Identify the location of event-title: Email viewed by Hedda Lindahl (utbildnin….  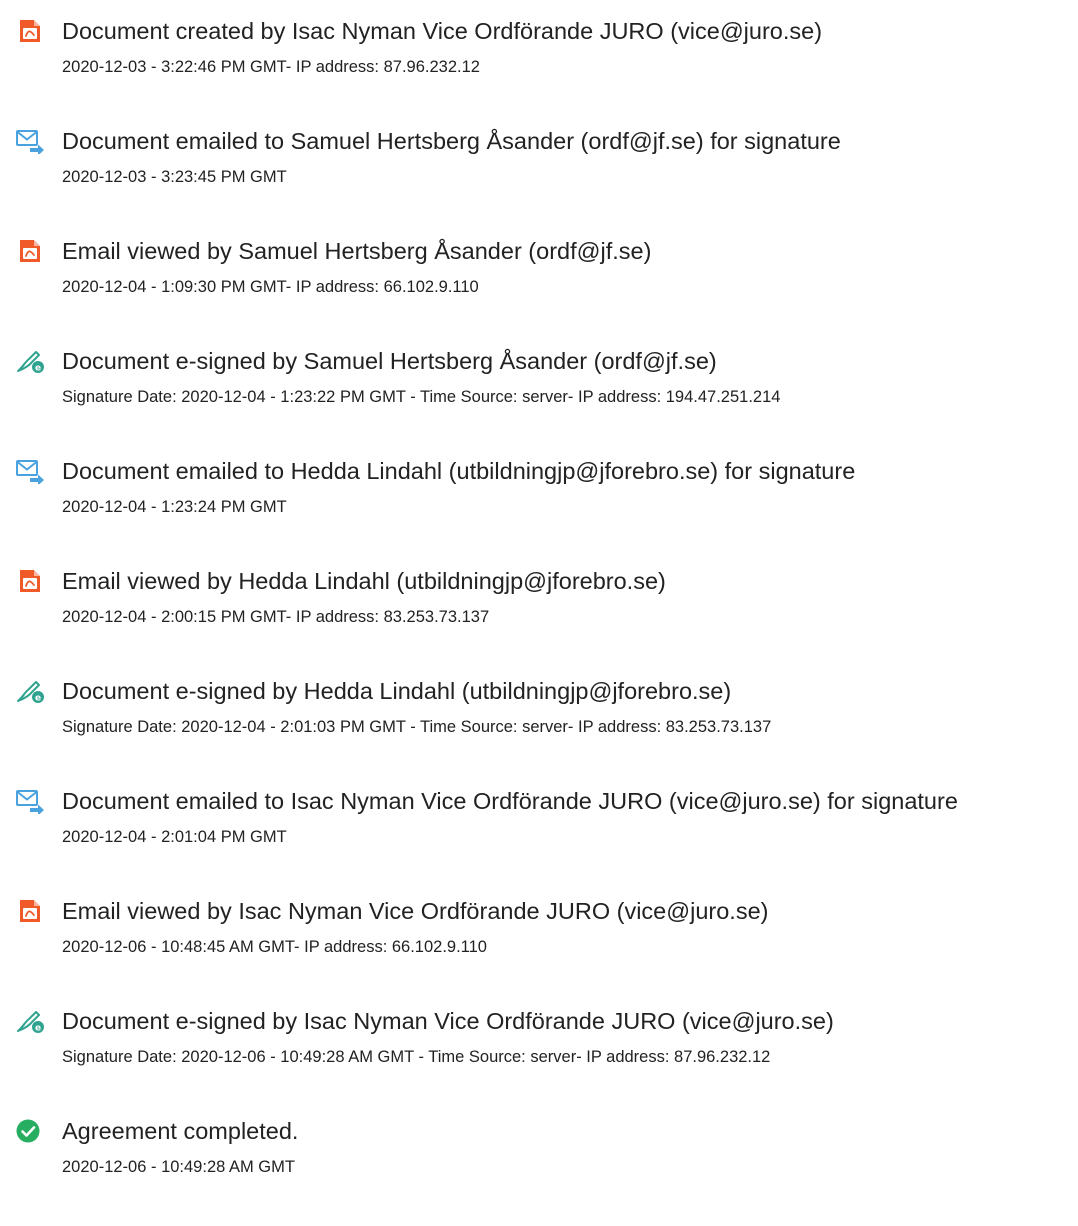
(364, 581).